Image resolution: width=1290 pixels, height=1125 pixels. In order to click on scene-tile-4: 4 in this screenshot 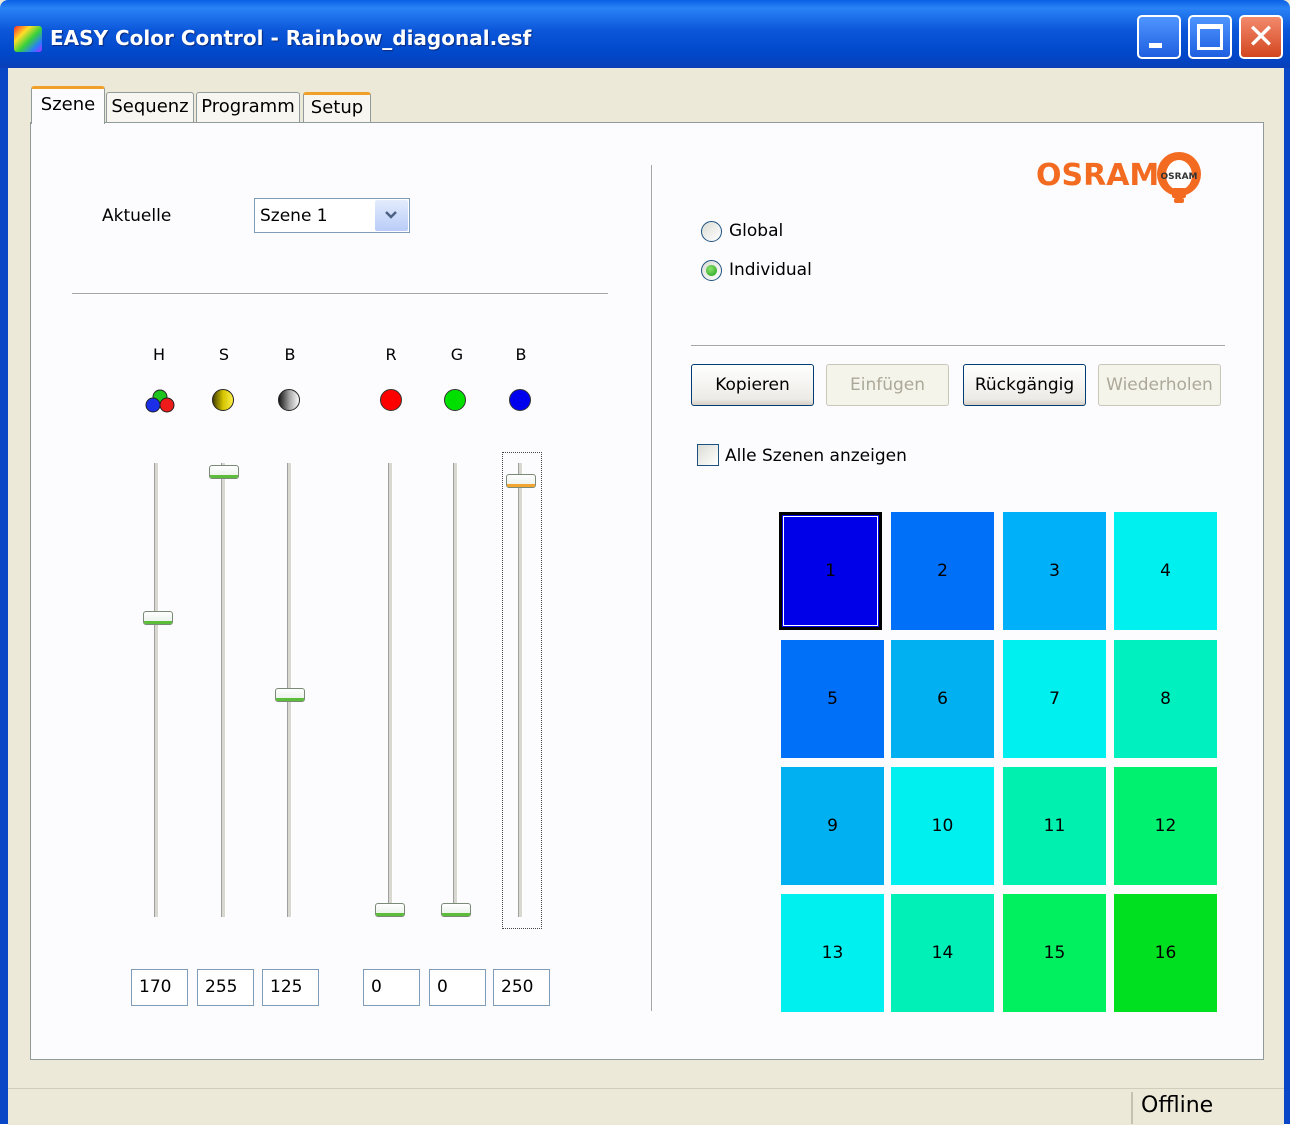, I will do `click(1165, 571)`.